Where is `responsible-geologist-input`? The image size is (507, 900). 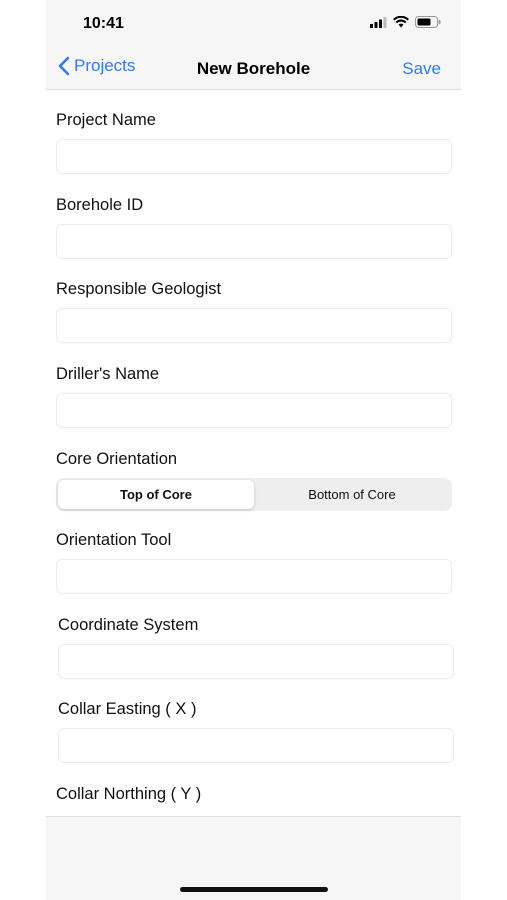
responsible-geologist-input is located at coordinates (254, 325).